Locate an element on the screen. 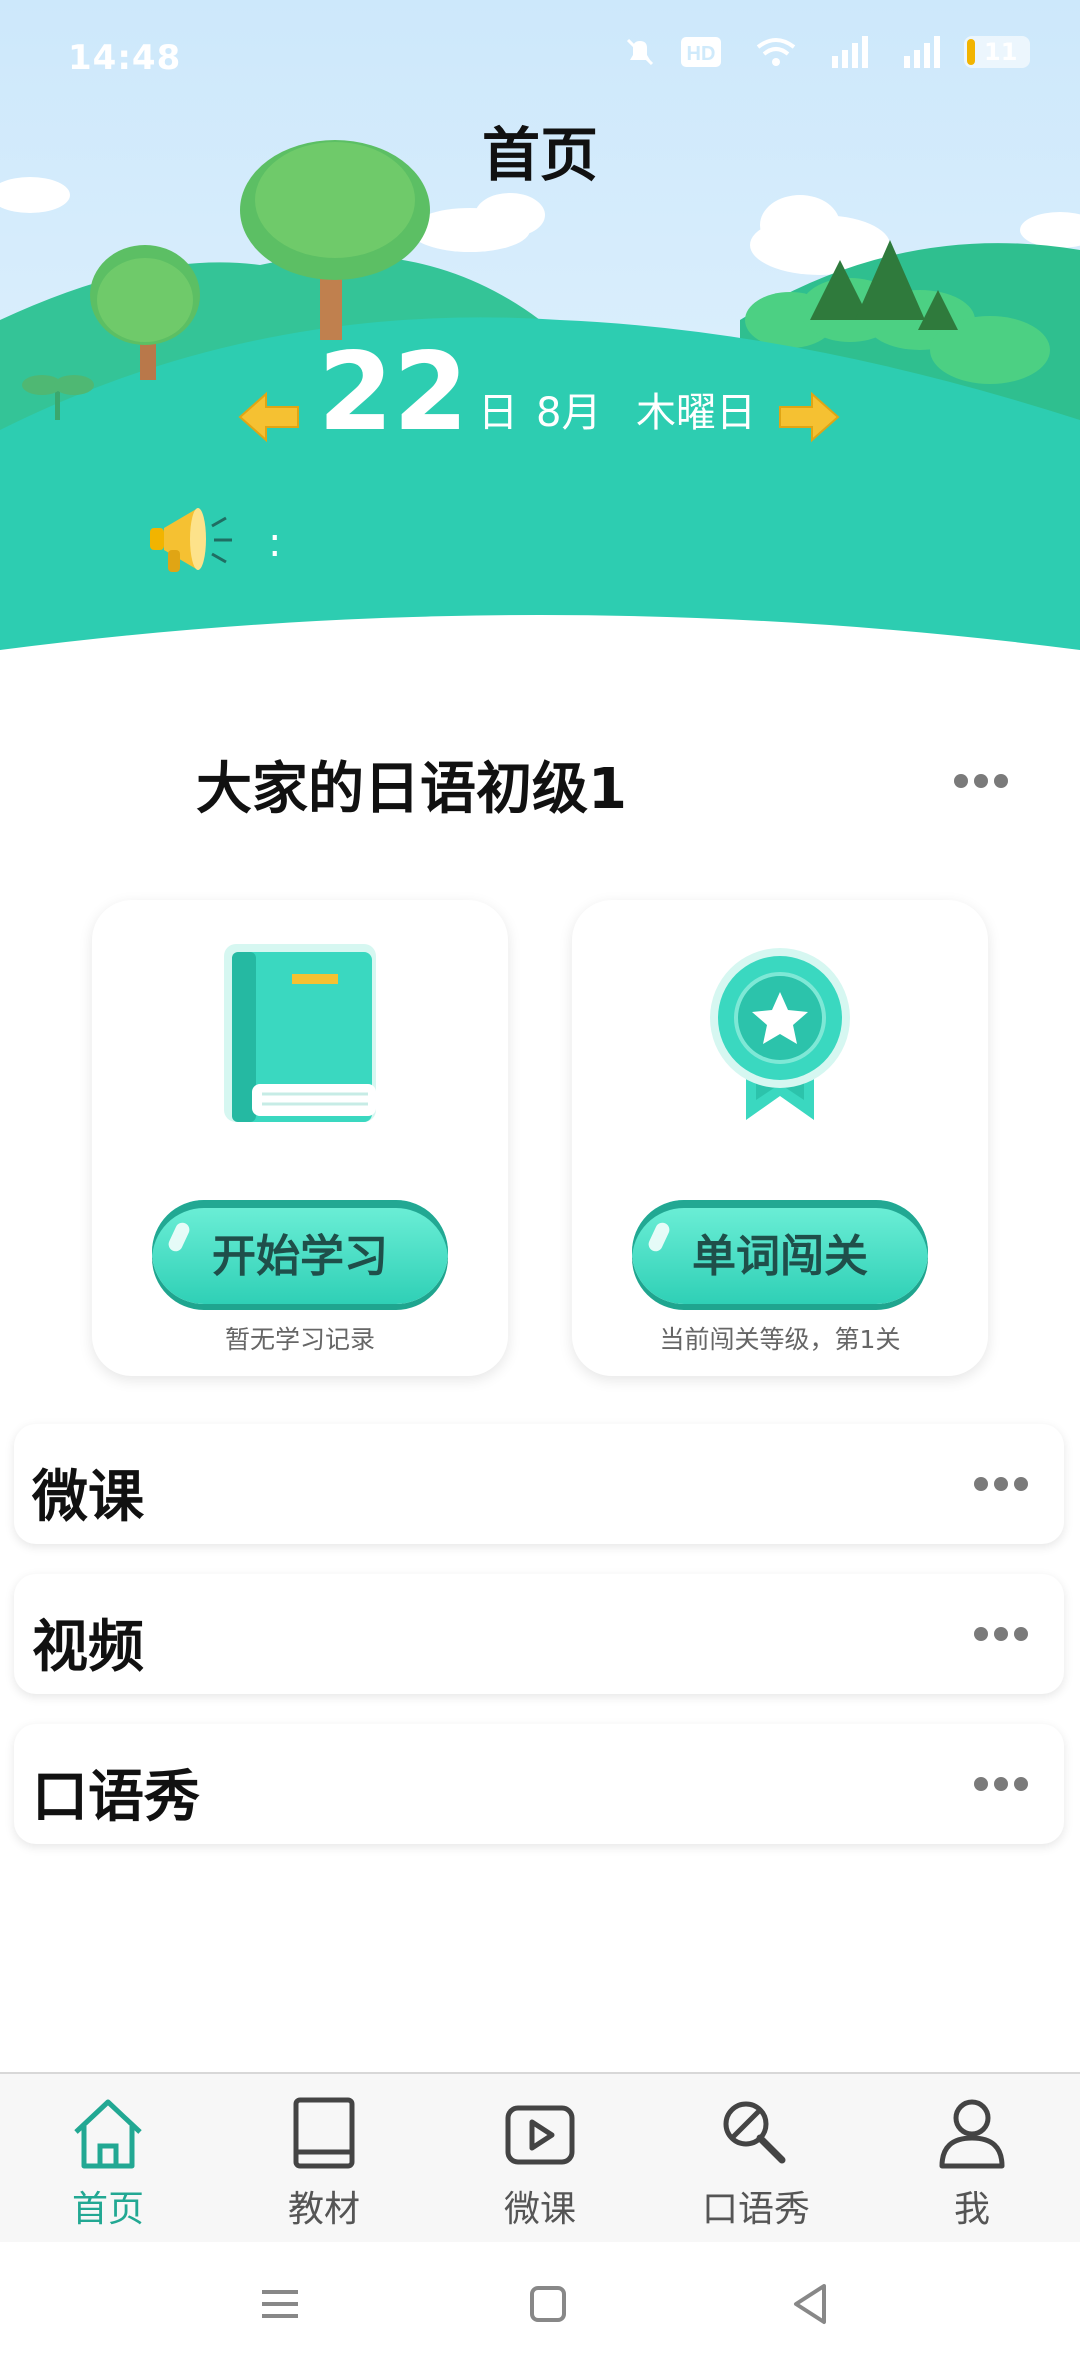 This screenshot has height=2376, width=1080. bell-muted-icon is located at coordinates (640, 52).